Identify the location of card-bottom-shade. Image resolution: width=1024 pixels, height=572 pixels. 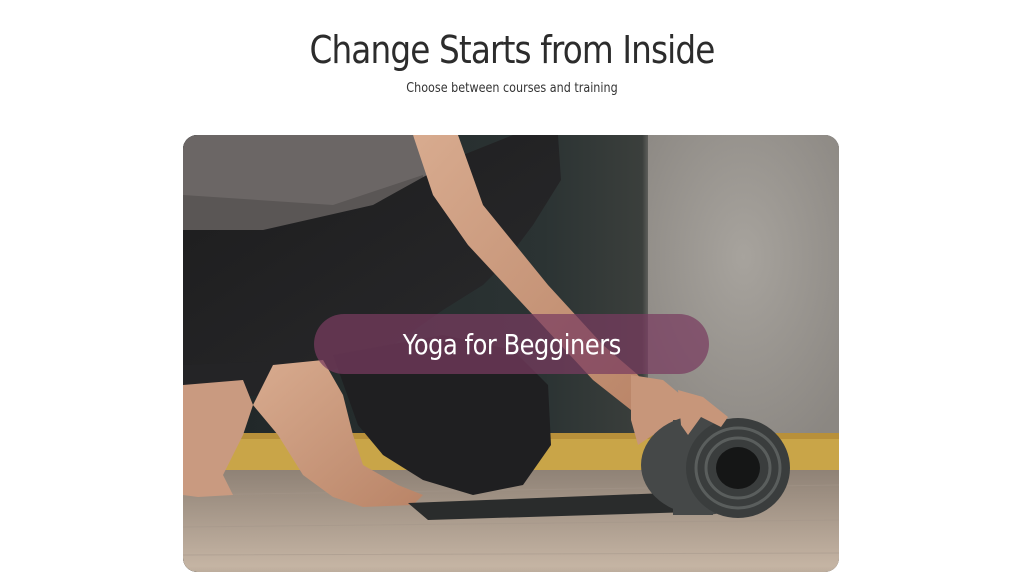
(511, 569).